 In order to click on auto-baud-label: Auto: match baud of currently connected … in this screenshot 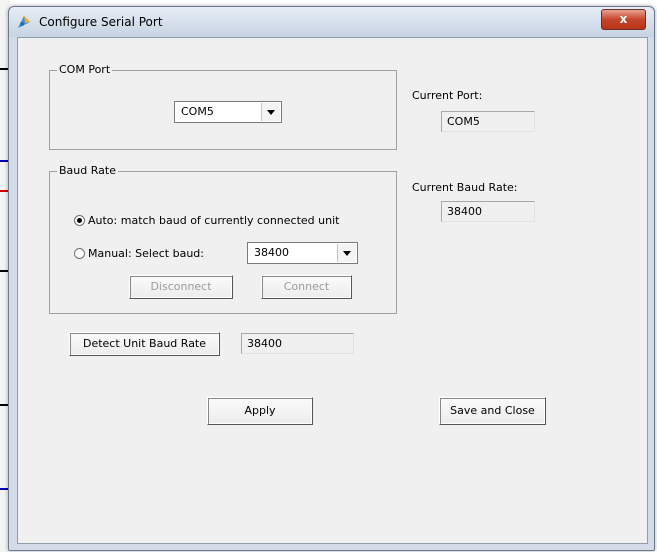, I will do `click(214, 220)`.